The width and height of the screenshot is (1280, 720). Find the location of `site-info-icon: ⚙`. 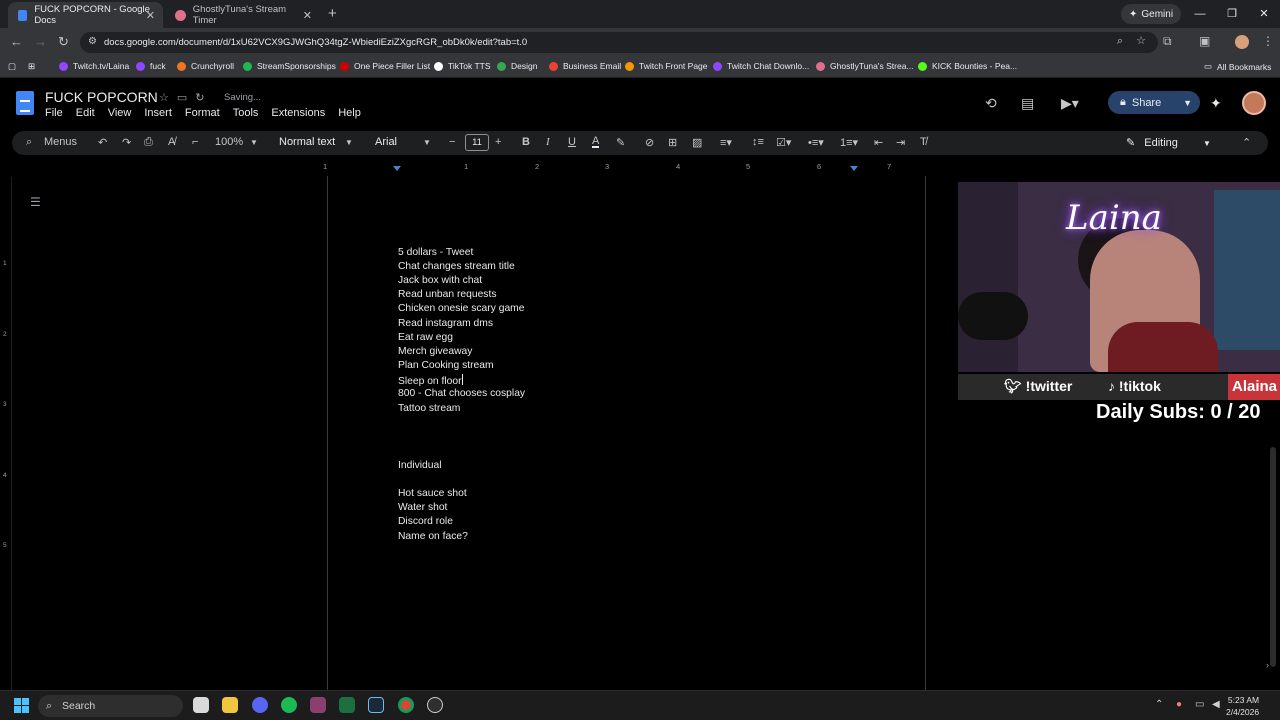

site-info-icon: ⚙ is located at coordinates (92, 41).